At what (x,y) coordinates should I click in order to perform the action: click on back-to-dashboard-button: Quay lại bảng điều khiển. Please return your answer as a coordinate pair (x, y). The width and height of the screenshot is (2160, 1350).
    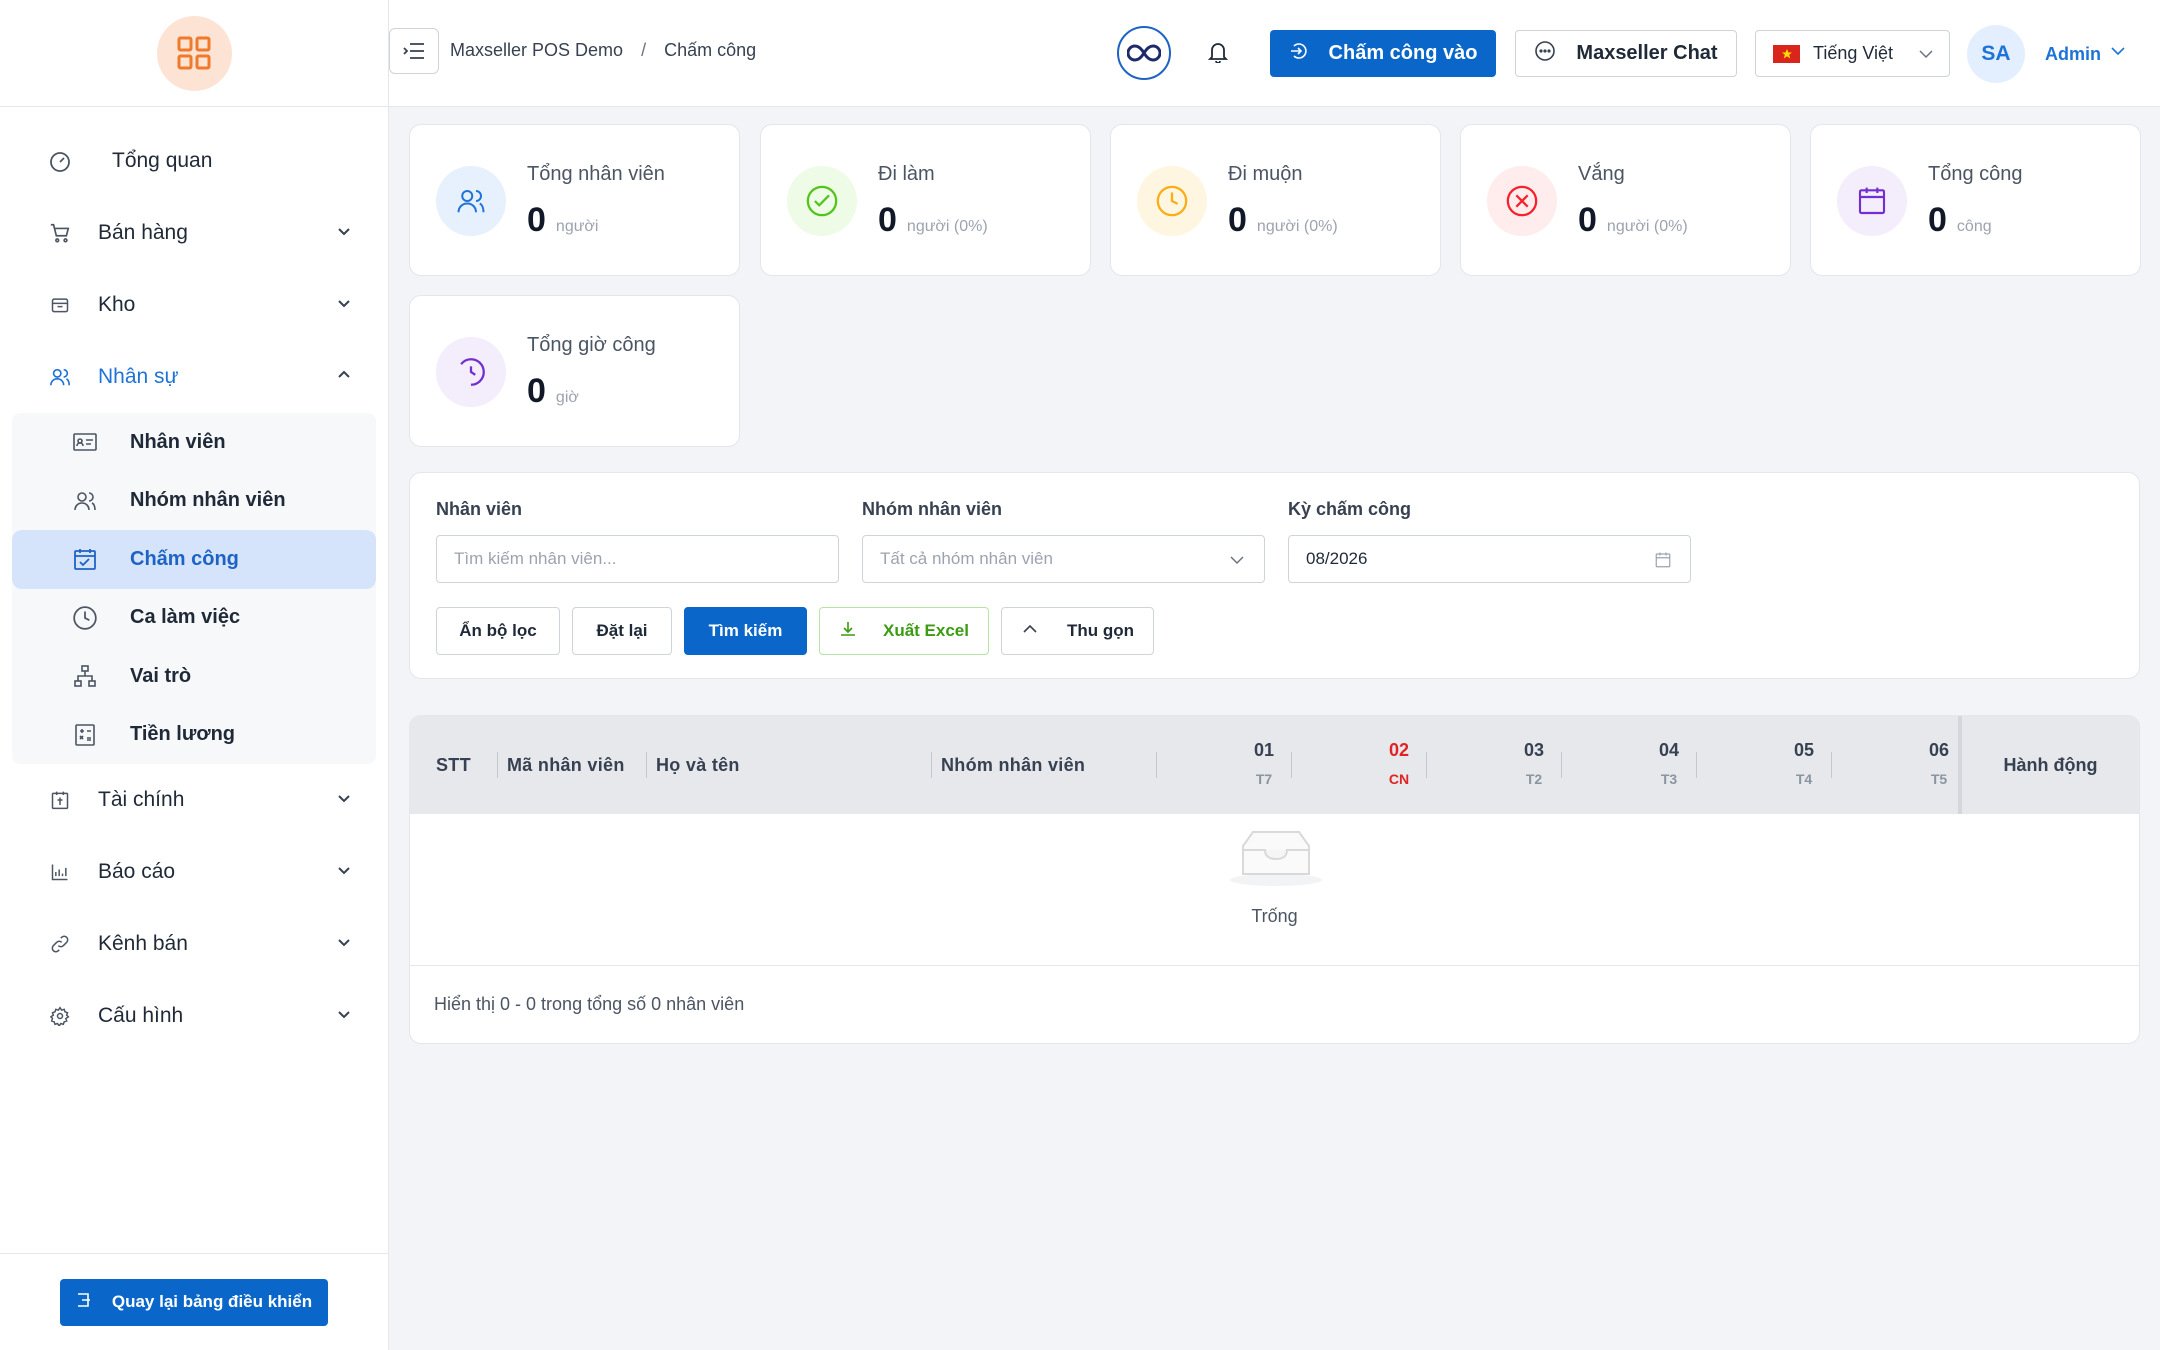
    Looking at the image, I should click on (194, 1302).